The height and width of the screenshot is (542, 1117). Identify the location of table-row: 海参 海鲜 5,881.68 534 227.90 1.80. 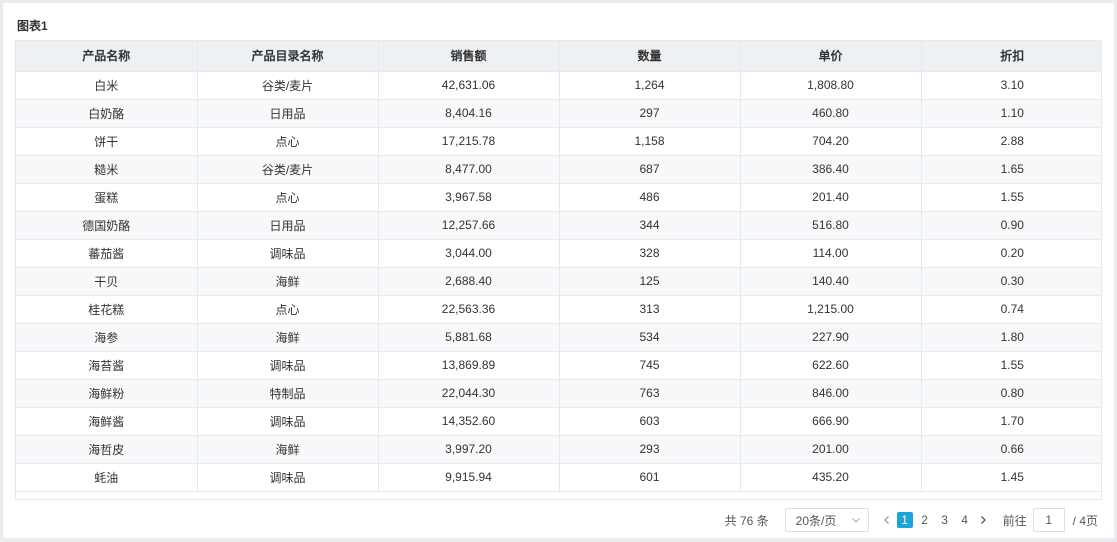
(558, 337).